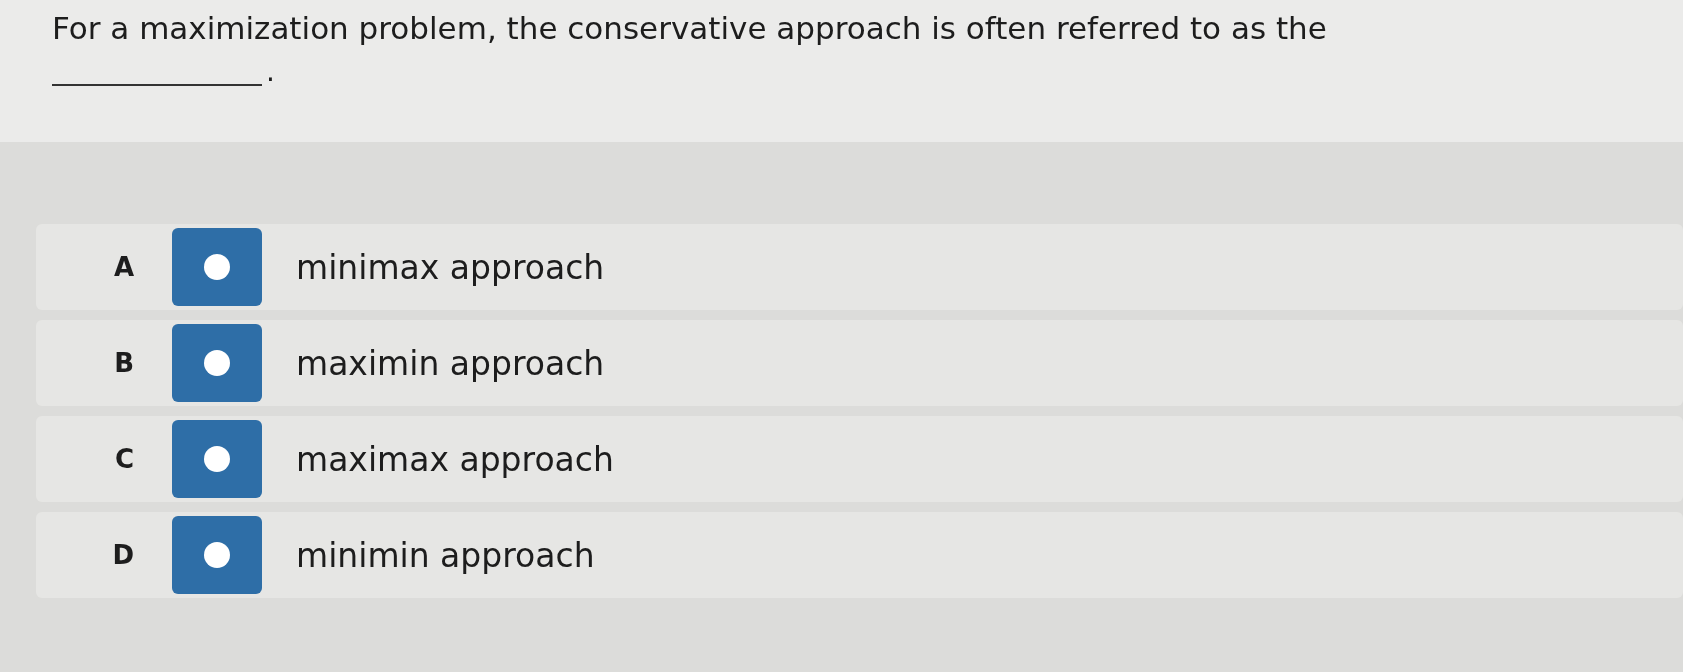 Image resolution: width=1683 pixels, height=672 pixels. Describe the element at coordinates (859, 555) in the screenshot. I see `answer-option: D minimin approach` at that location.